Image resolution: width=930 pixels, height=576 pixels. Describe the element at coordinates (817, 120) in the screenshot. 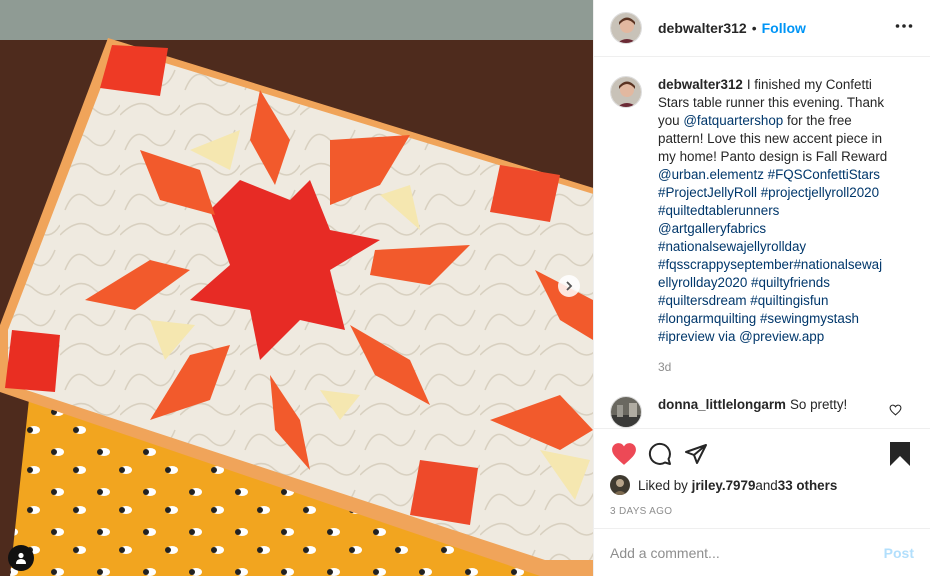

I see `caption-text: for the free` at that location.